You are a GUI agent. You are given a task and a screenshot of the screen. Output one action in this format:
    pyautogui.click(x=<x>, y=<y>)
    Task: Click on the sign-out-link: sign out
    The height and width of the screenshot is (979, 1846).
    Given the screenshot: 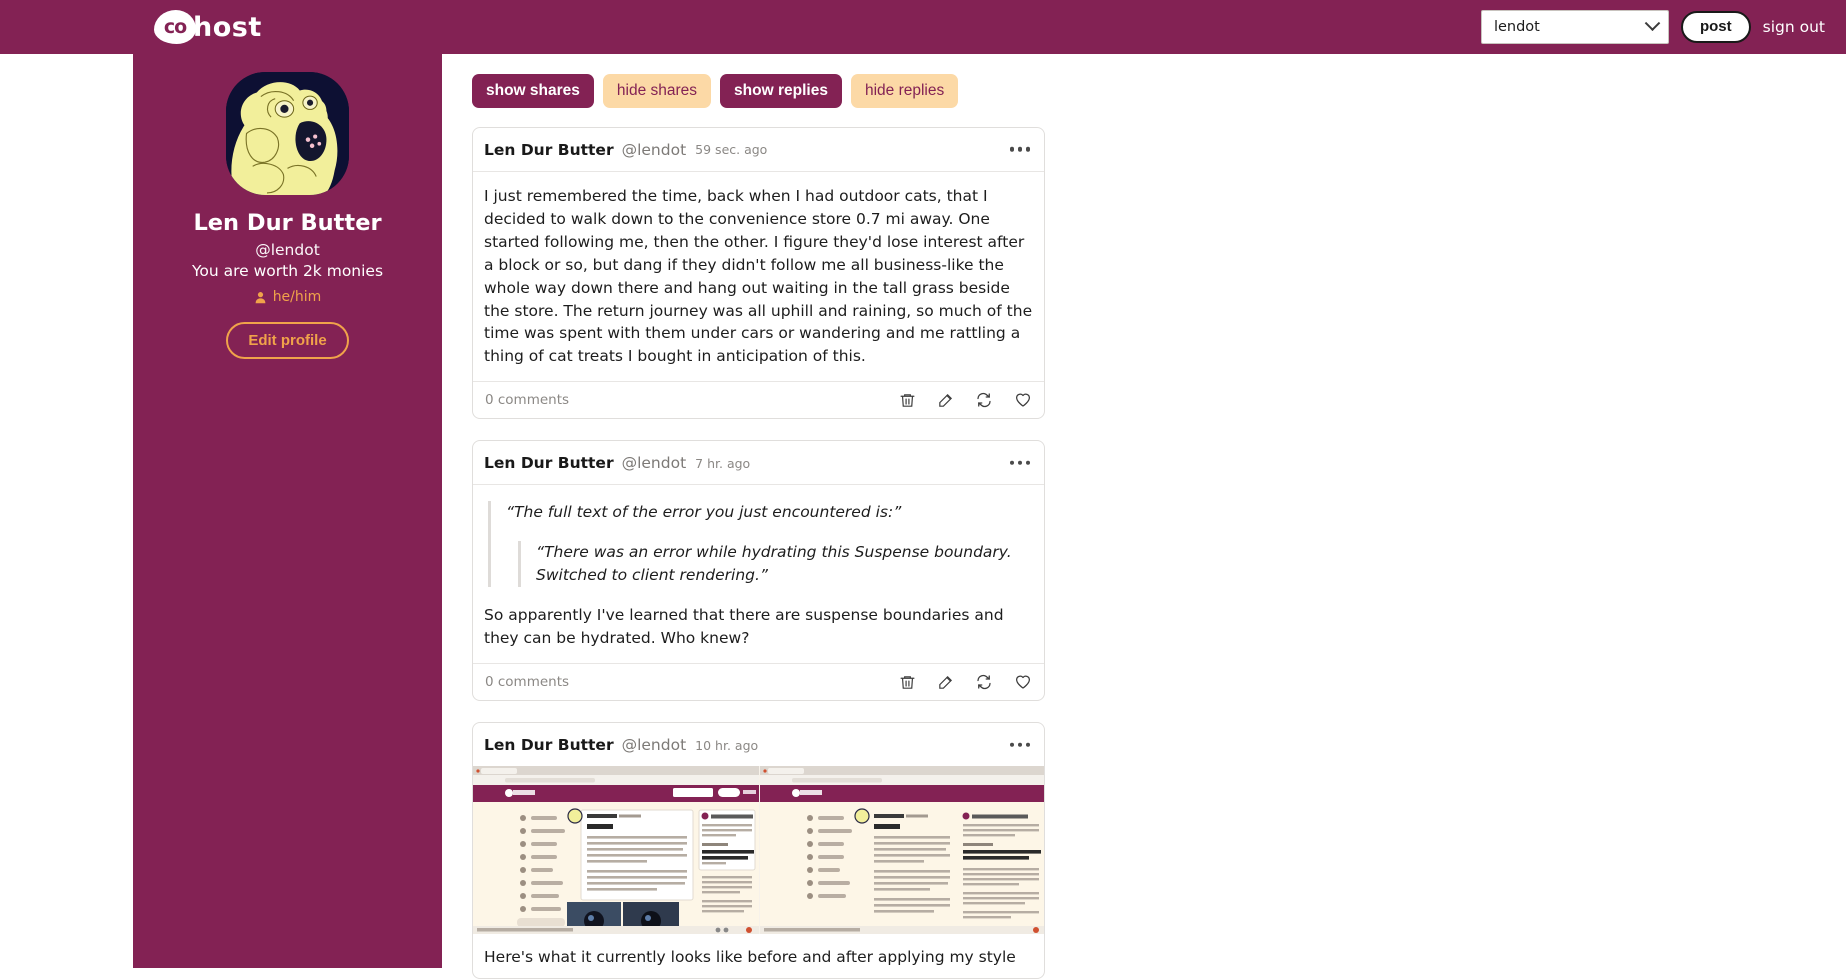 What is the action you would take?
    pyautogui.click(x=1794, y=27)
    